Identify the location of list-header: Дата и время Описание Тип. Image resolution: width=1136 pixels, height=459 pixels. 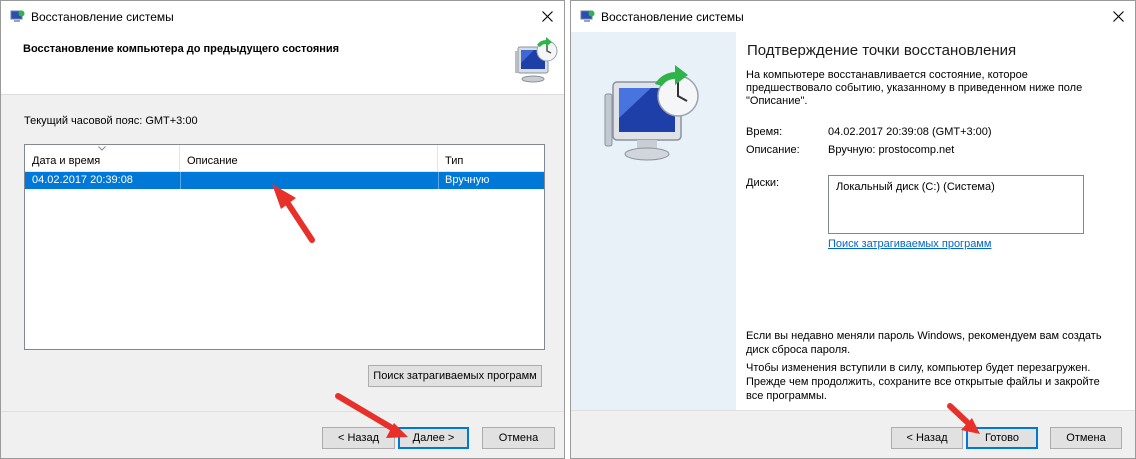
(284, 158).